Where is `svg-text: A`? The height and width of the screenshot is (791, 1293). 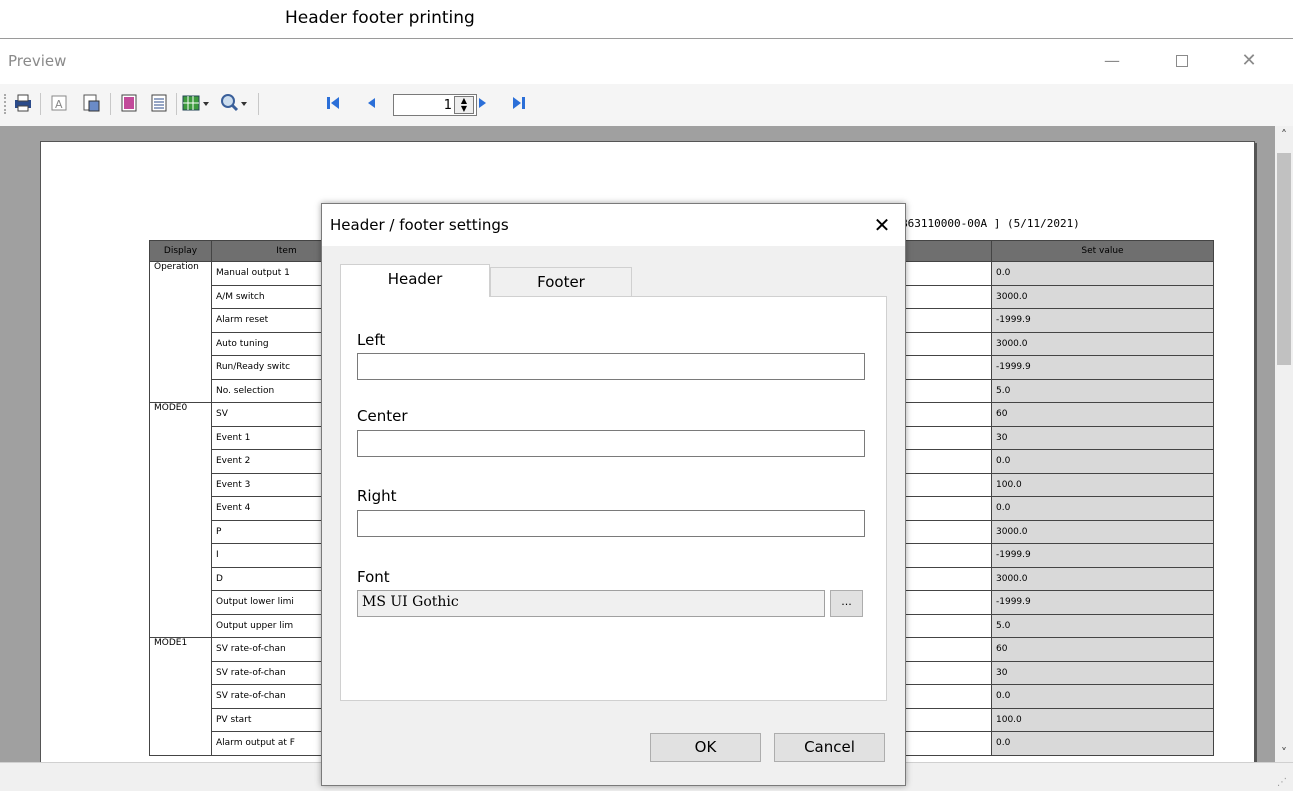
svg-text: A is located at coordinates (59, 104).